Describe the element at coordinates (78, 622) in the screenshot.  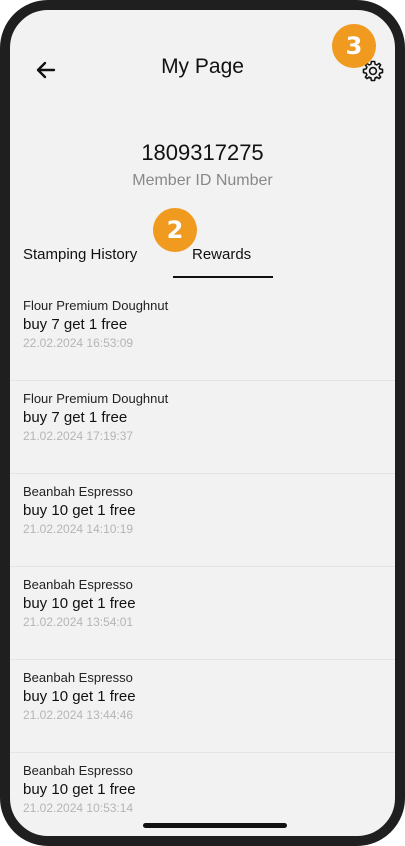
I see `reward-timestamp: 21.02.2024 13:54:01` at that location.